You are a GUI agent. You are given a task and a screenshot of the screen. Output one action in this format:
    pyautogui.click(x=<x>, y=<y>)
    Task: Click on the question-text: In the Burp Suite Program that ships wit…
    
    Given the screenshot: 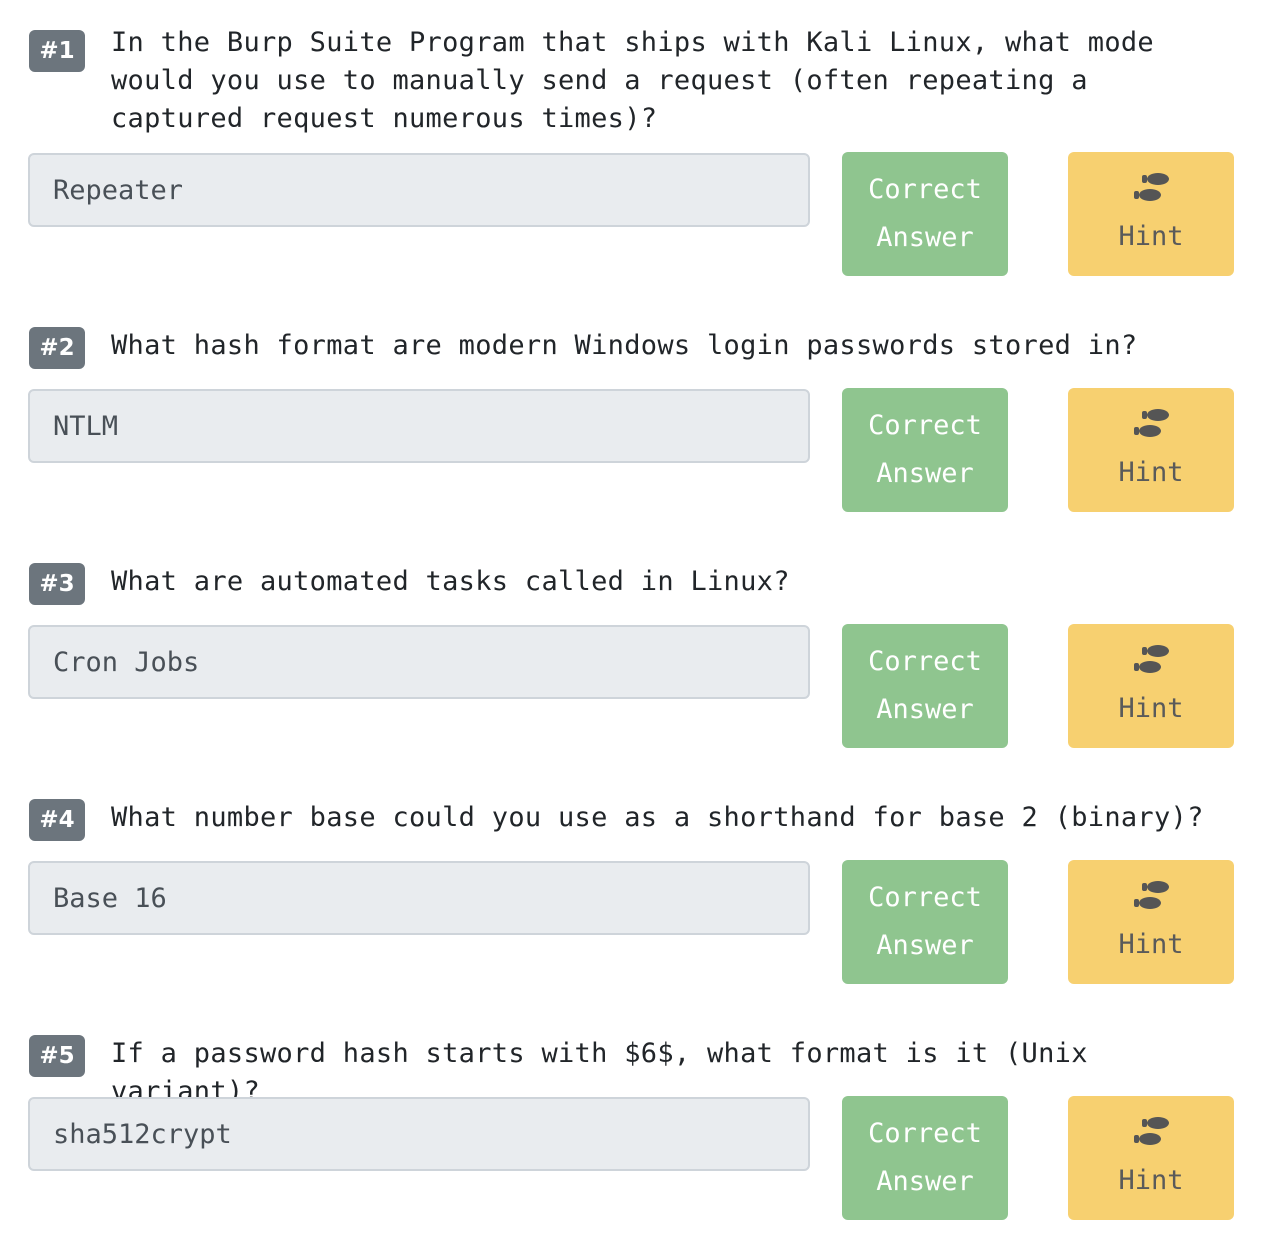 What is the action you would take?
    pyautogui.click(x=632, y=80)
    